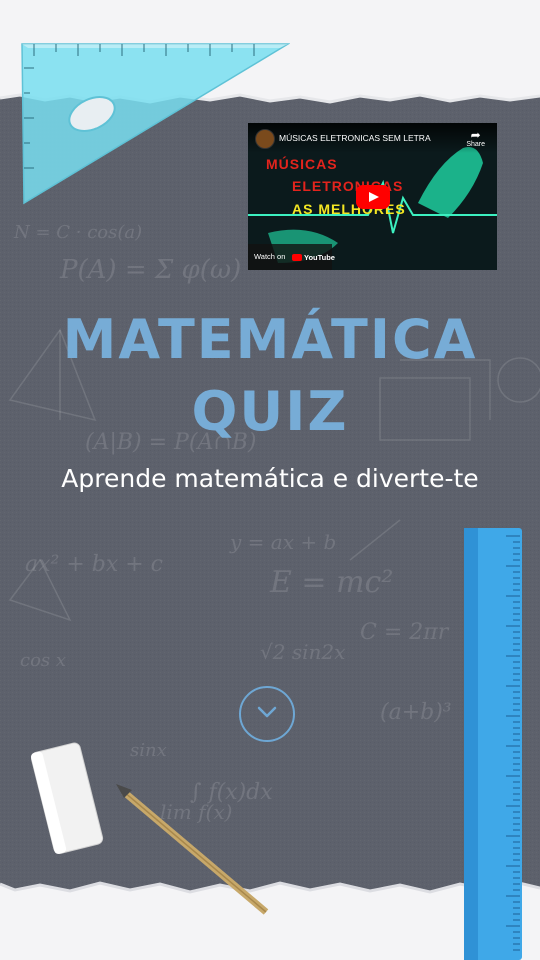 Image resolution: width=540 pixels, height=960 pixels. I want to click on scroll-down-button, so click(267, 714).